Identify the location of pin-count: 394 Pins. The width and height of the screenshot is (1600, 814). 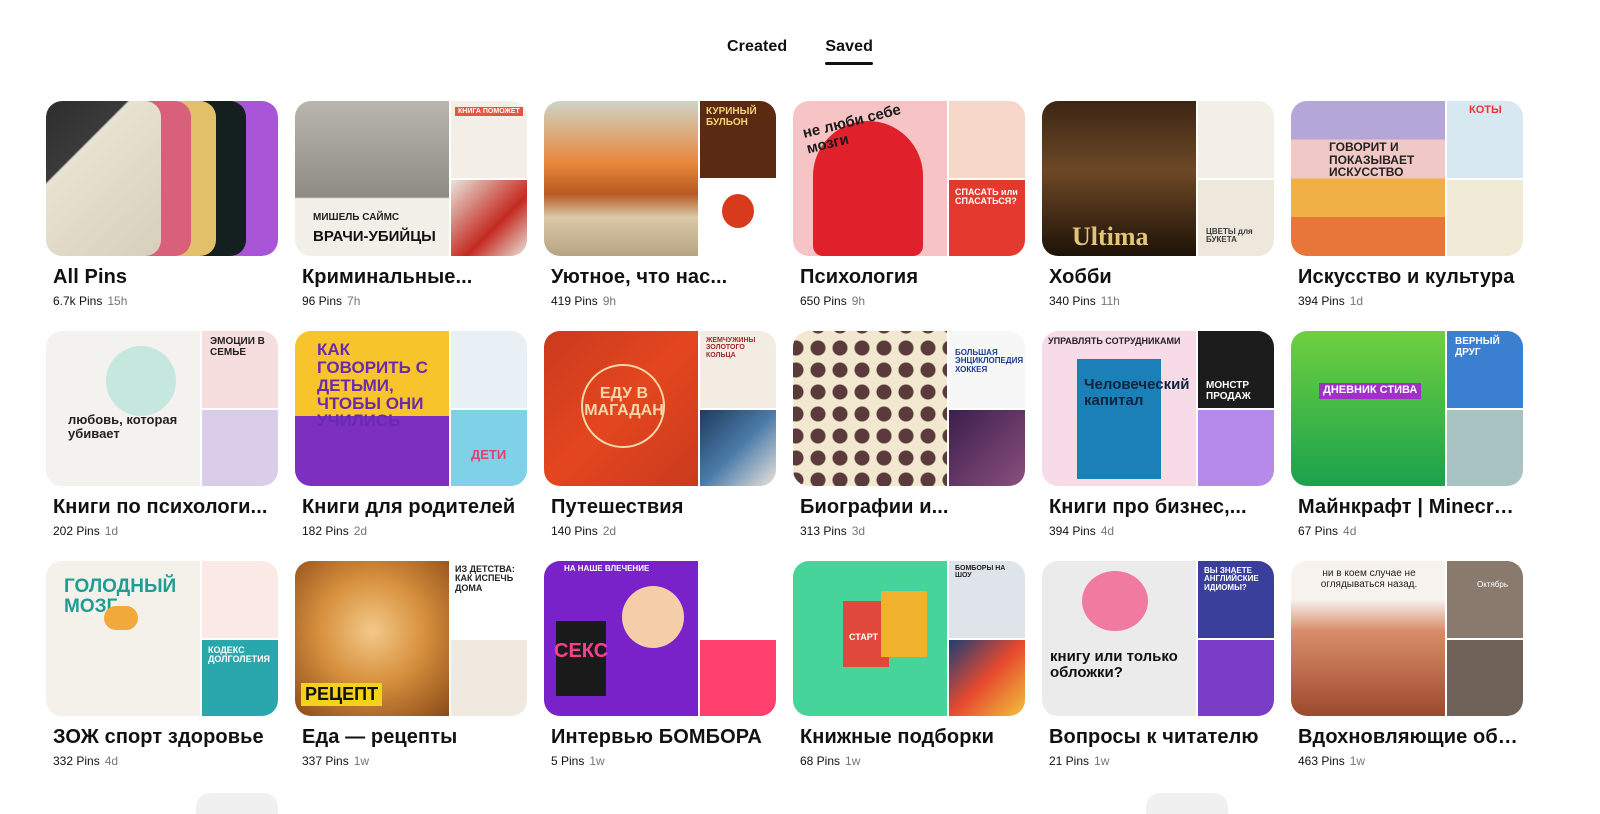
(1321, 301).